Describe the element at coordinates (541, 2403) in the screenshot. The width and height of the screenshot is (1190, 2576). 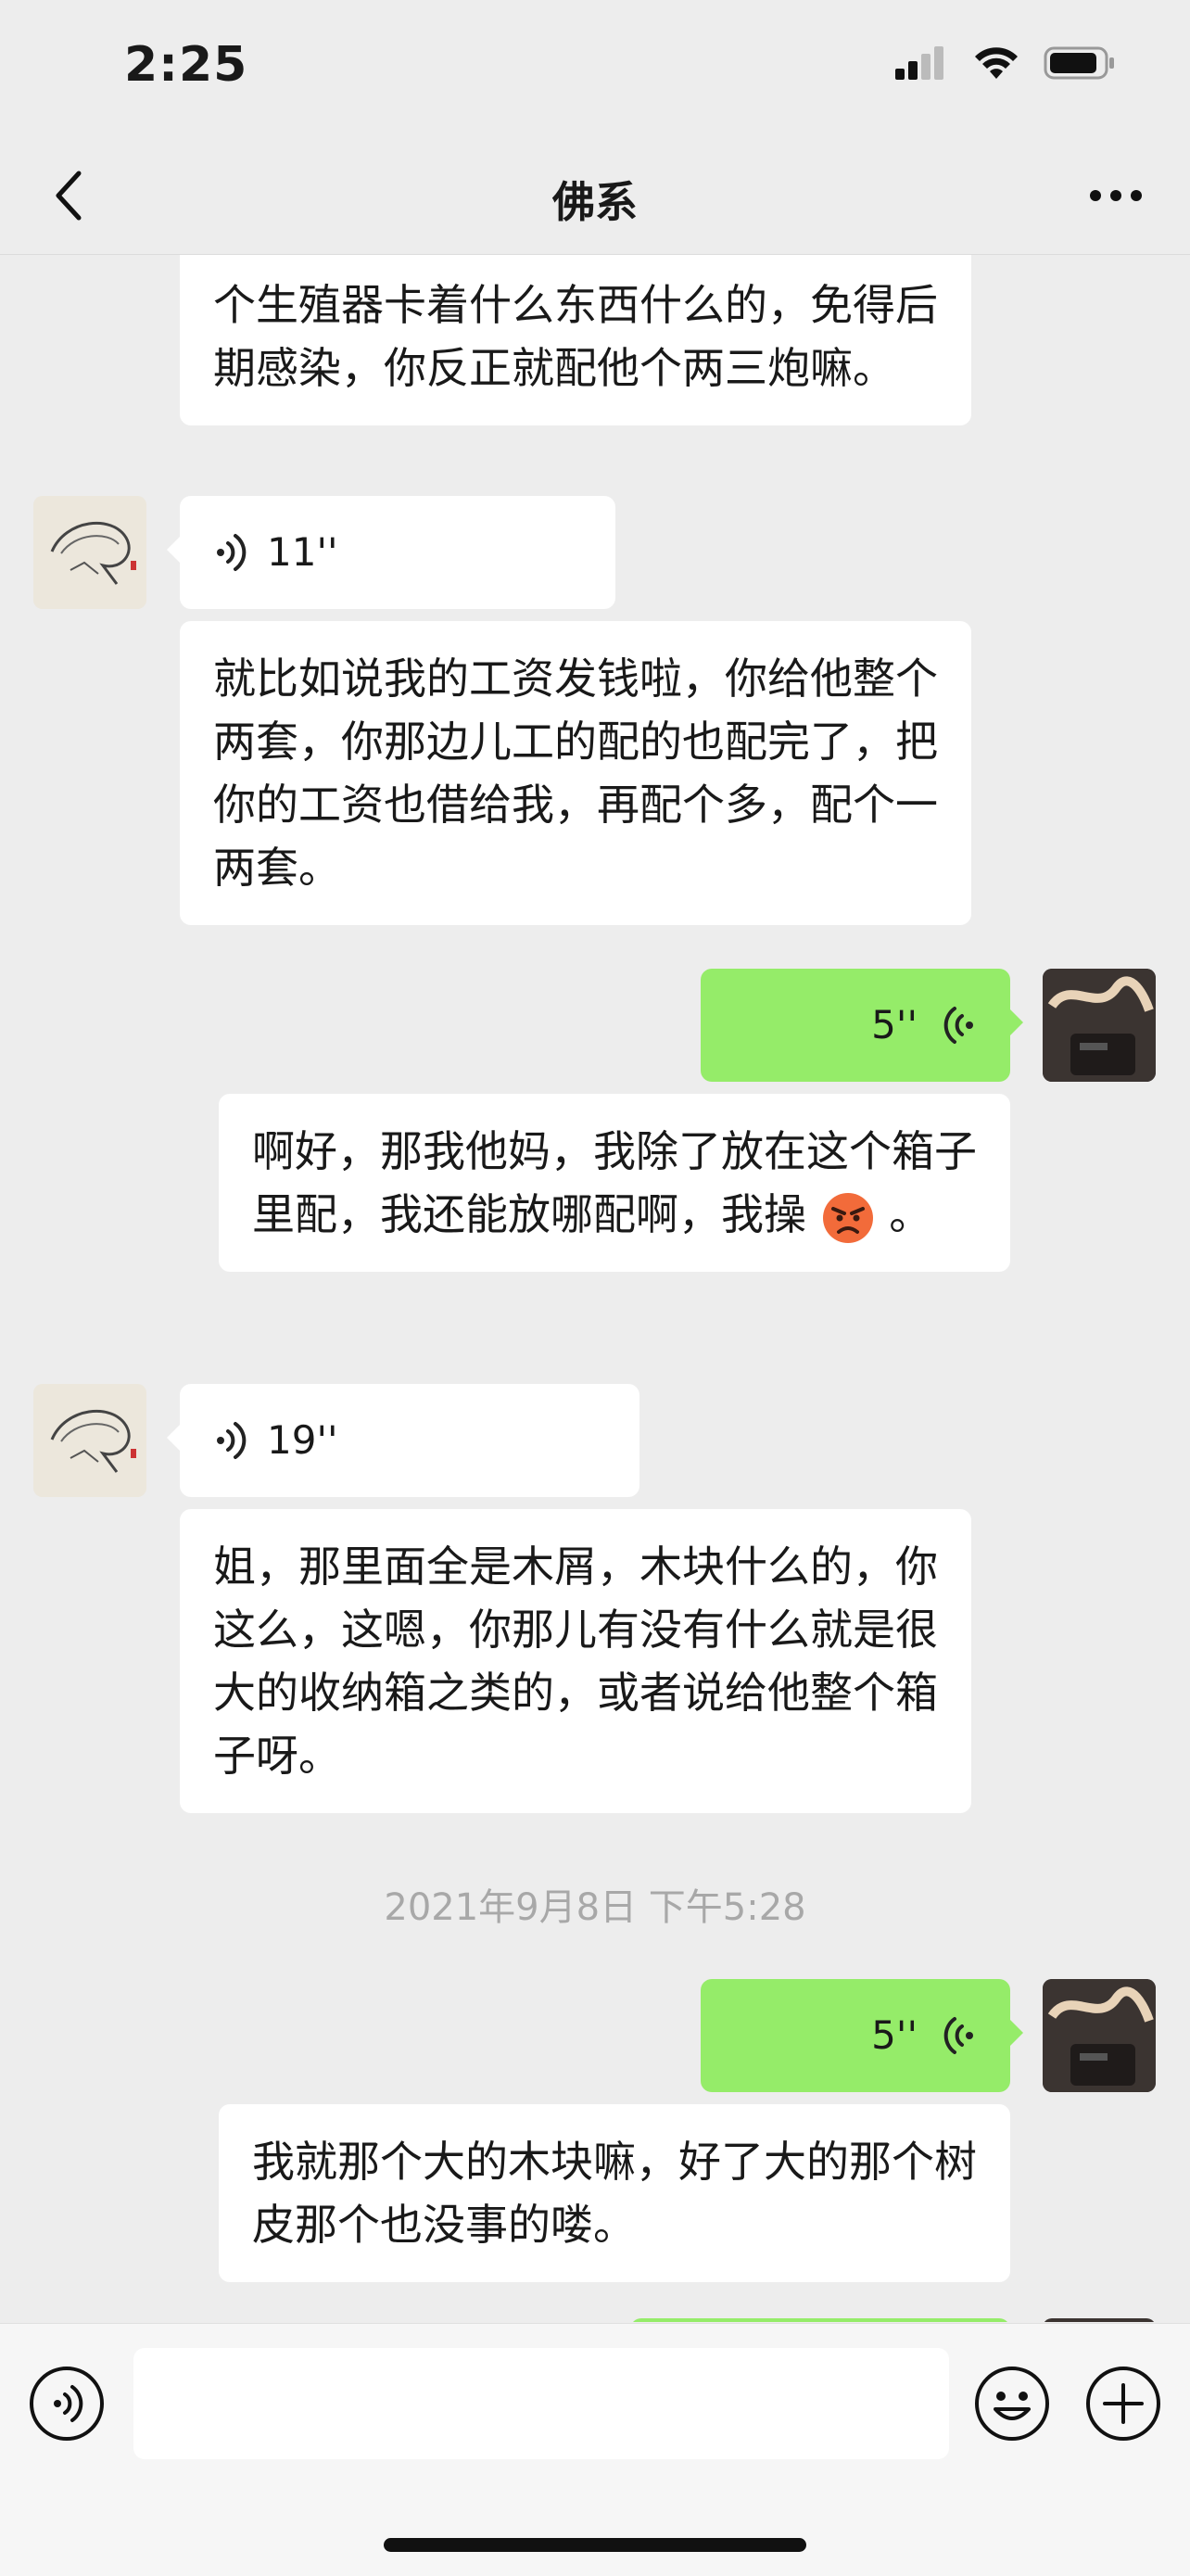
I see `message-input` at that location.